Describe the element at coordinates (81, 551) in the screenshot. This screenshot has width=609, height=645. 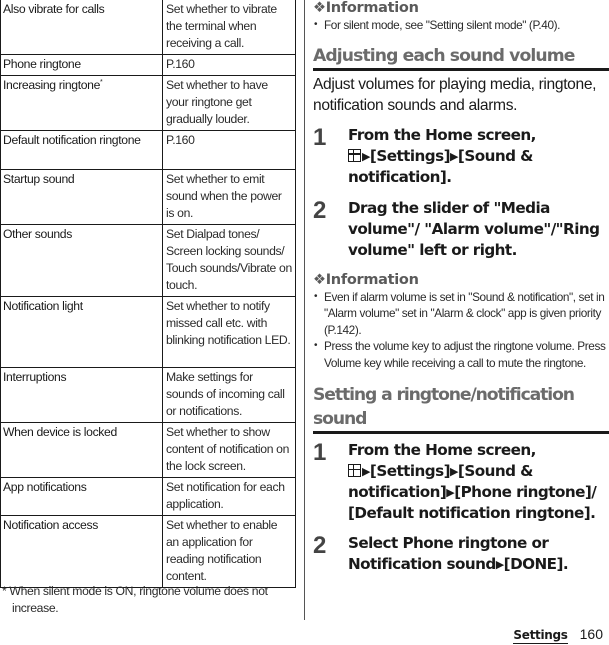
I see `setting-name: Notification access` at that location.